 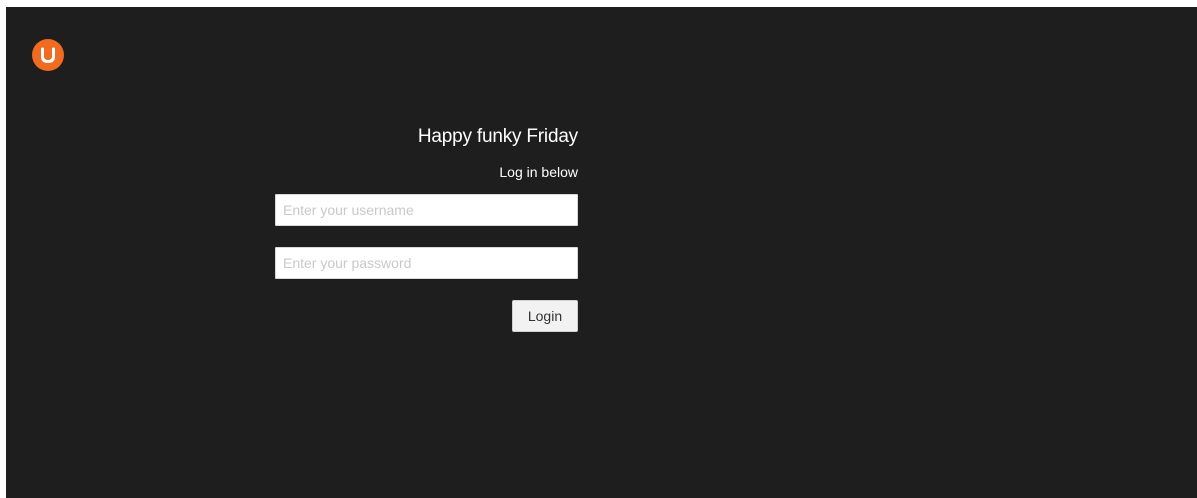 What do you see at coordinates (426, 210) in the screenshot?
I see `username-input` at bounding box center [426, 210].